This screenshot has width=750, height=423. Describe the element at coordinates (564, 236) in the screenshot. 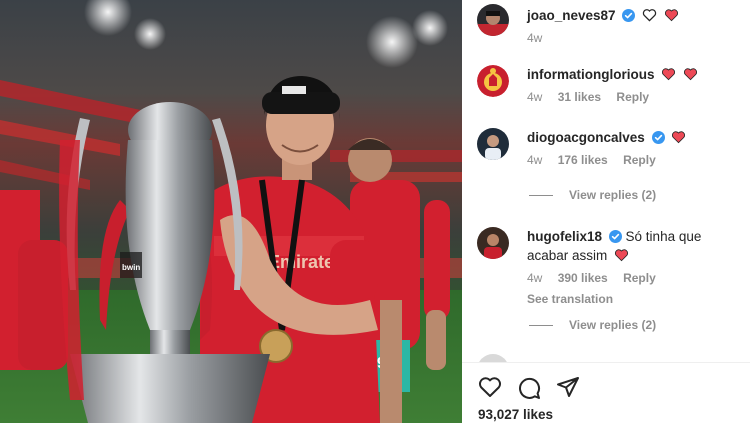

I see `username: hugofelix18` at that location.